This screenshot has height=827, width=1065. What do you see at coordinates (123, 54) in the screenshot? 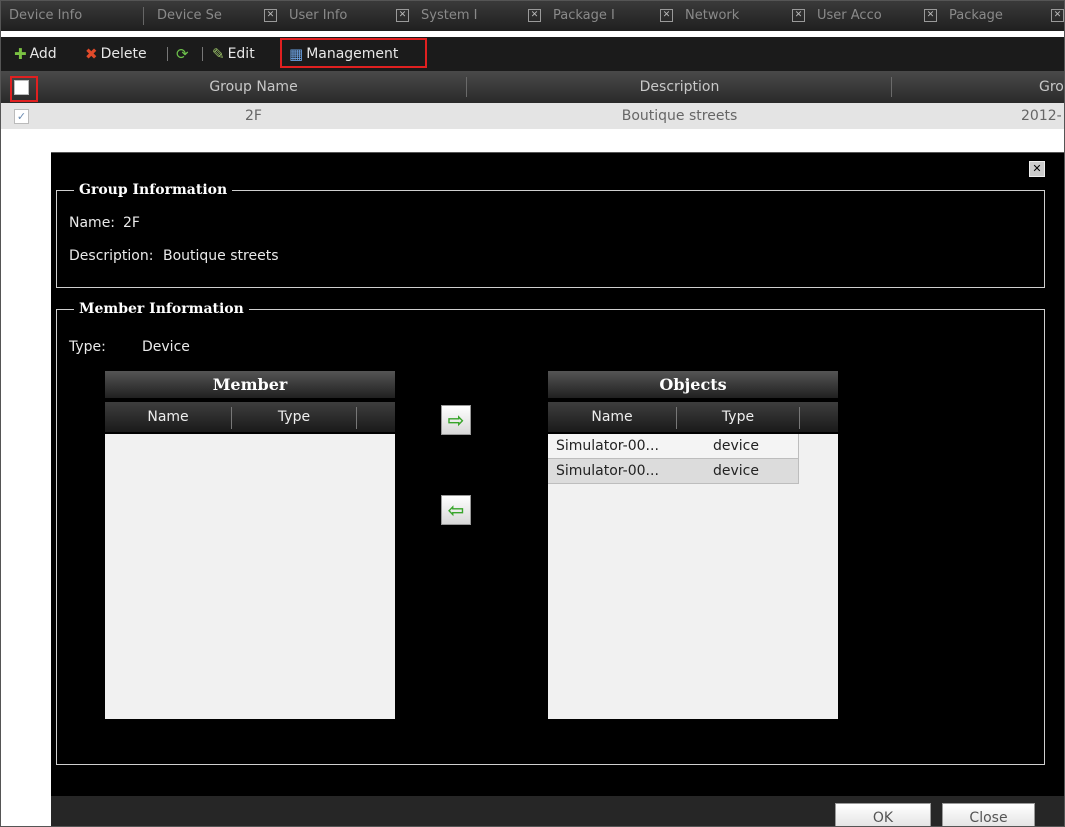
I see `delete-label: Delete` at bounding box center [123, 54].